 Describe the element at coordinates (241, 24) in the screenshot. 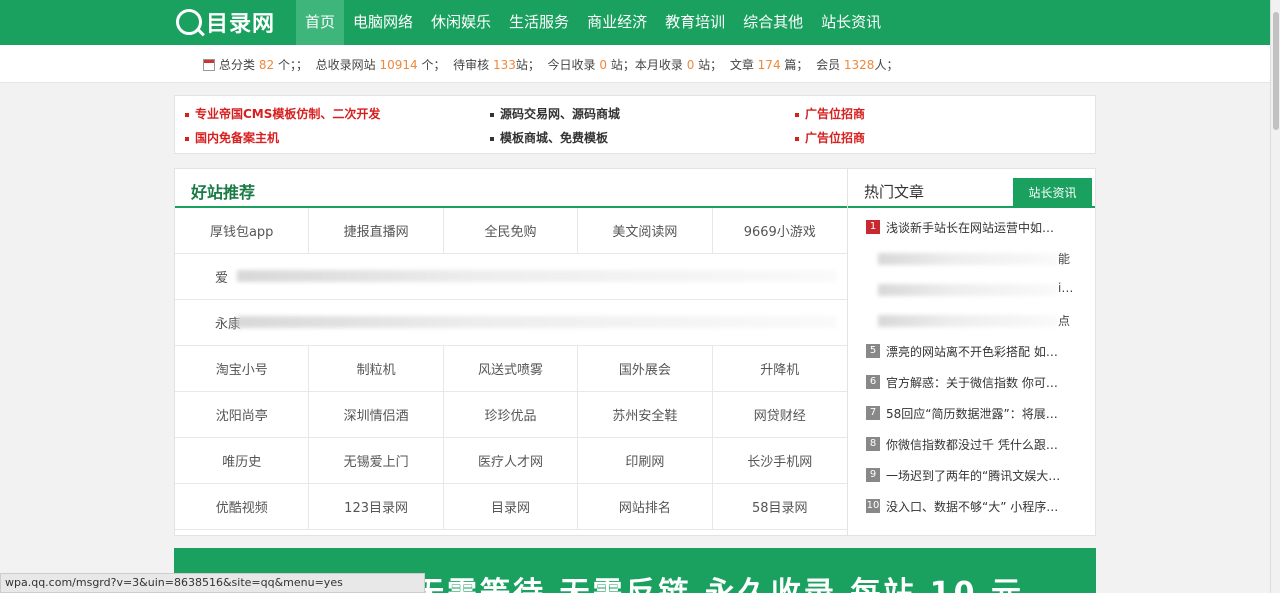

I see `logo-text: 目录网` at that location.